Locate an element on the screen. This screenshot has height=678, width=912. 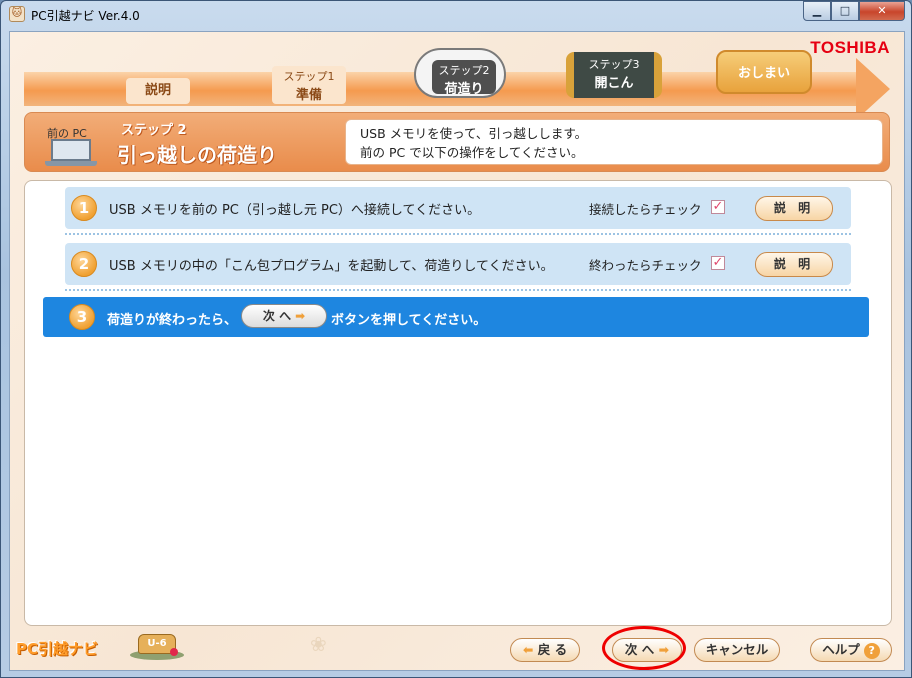
finished-checkbox: ✓ is located at coordinates (718, 263).